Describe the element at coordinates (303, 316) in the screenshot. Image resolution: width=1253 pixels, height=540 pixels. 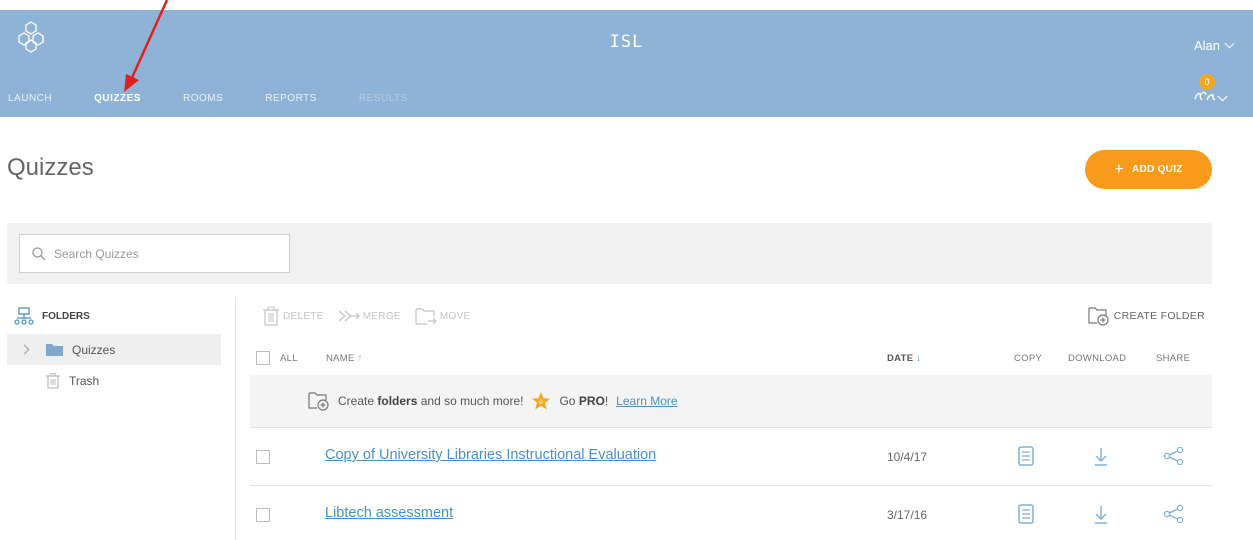
I see `delete-label: DELETE` at that location.